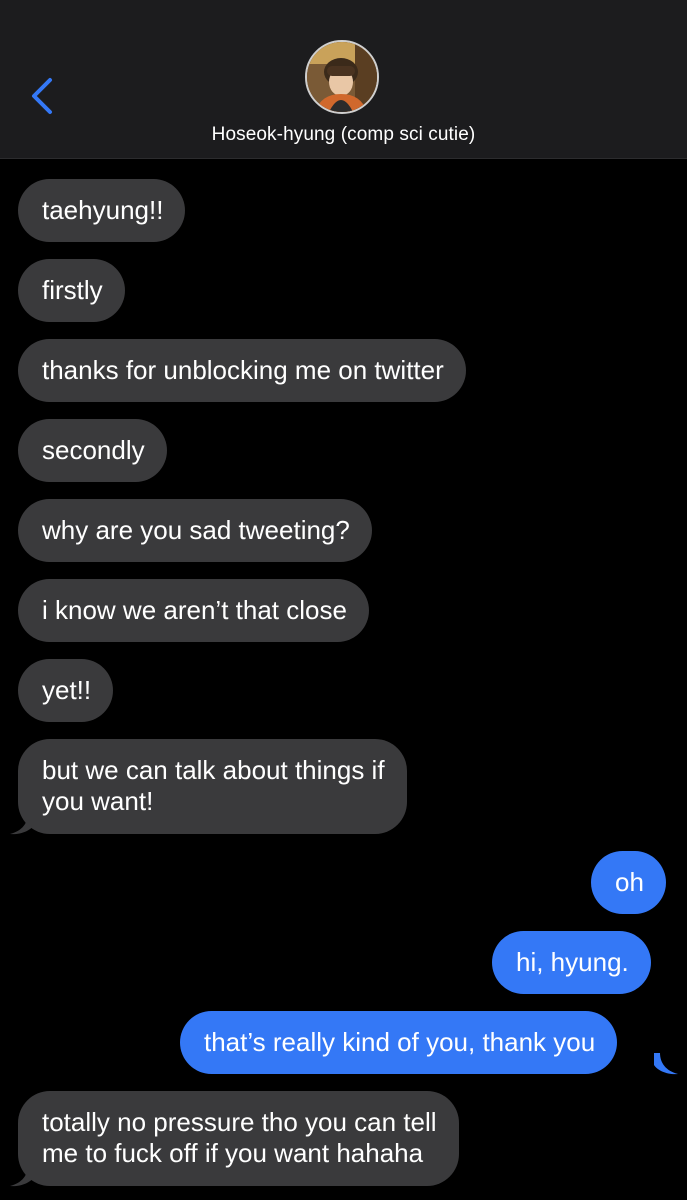 This screenshot has height=1200, width=687. I want to click on message-text: hi, hyung., so click(572, 962).